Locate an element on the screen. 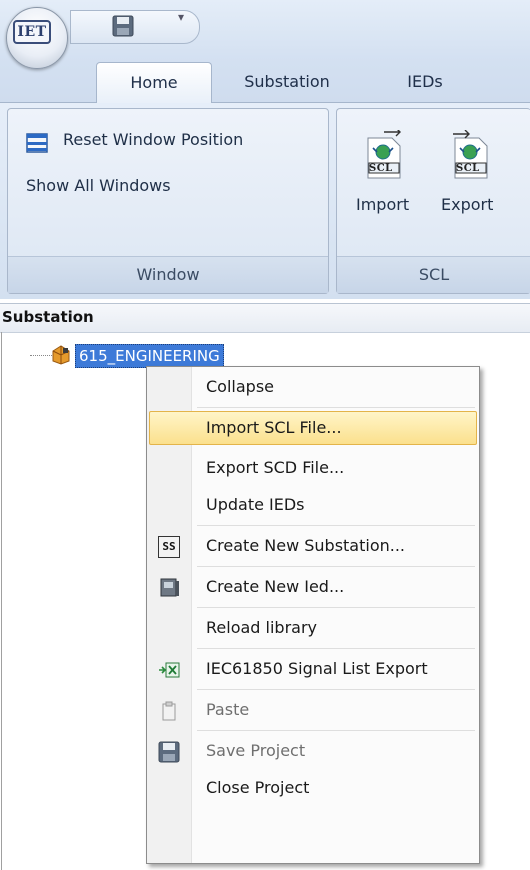 This screenshot has width=530, height=870. import-button: SCL Import is located at coordinates (384, 178).